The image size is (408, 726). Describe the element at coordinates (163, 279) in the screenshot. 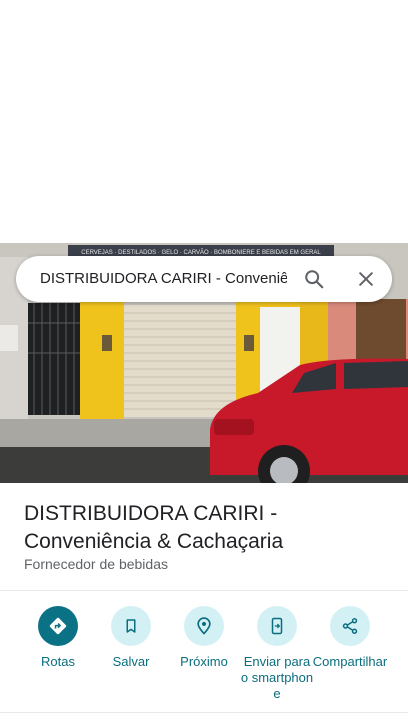

I see `search-input: DISTRIBUIDORA CARIRI - Conveniên` at that location.